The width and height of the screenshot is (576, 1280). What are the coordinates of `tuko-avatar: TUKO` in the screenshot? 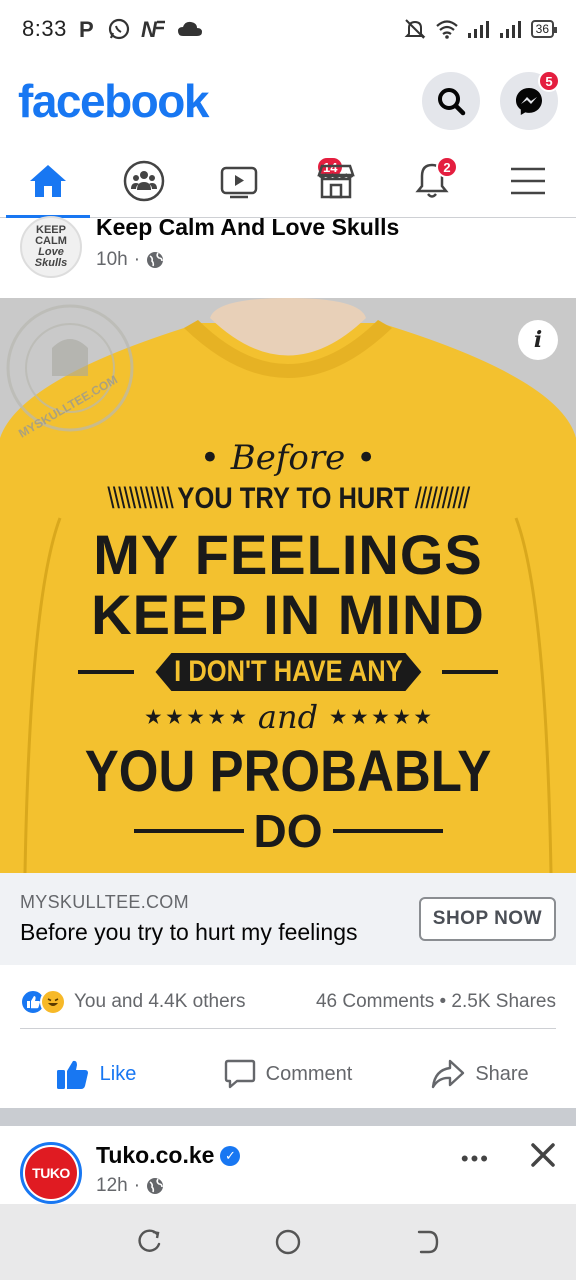 It's located at (51, 1173).